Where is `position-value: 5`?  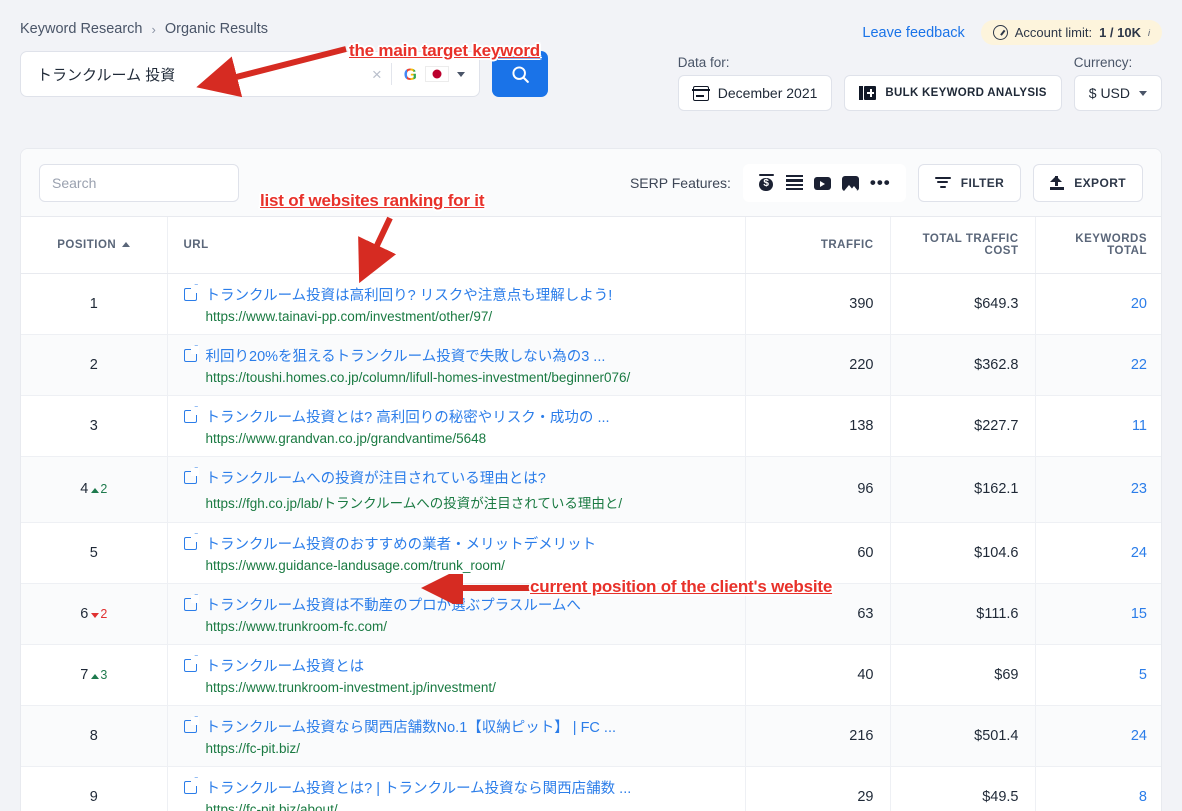
position-value: 5 is located at coordinates (93, 552).